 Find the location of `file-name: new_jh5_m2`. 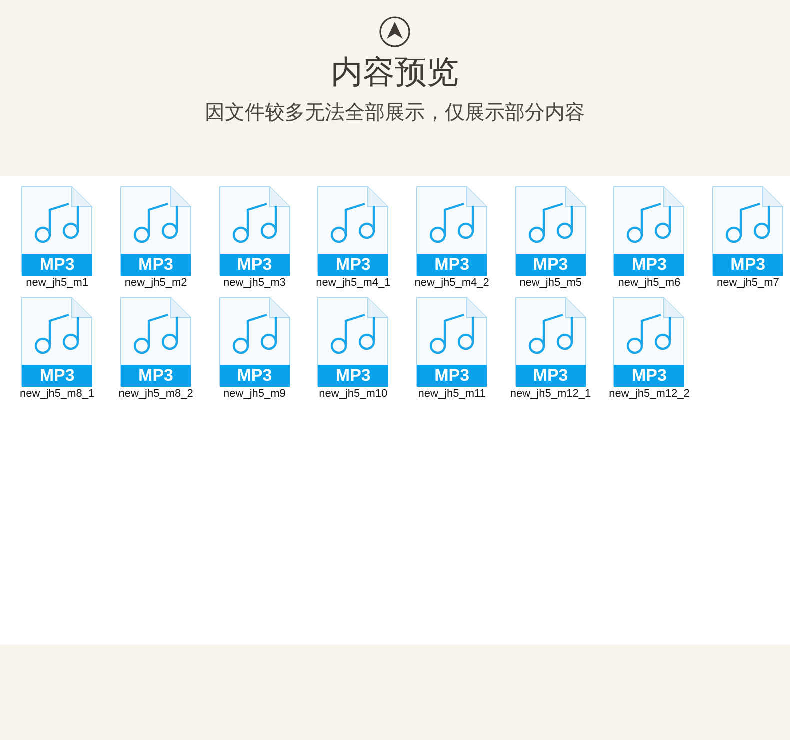

file-name: new_jh5_m2 is located at coordinates (156, 283).